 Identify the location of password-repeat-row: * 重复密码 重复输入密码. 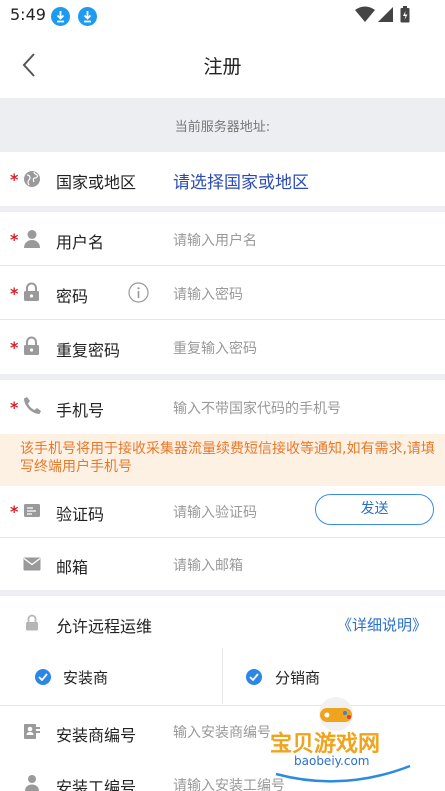
(222, 347).